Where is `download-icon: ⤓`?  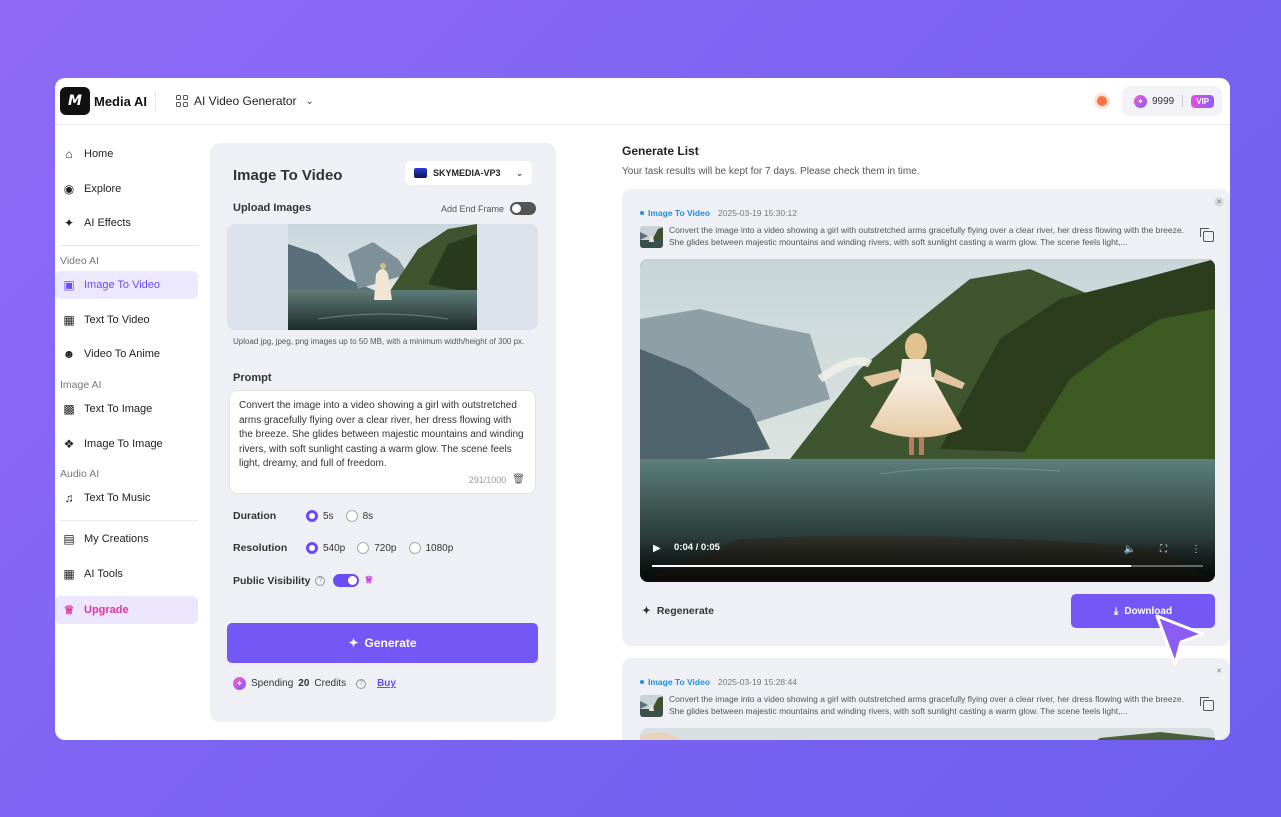
download-icon: ⤓ is located at coordinates (1116, 611).